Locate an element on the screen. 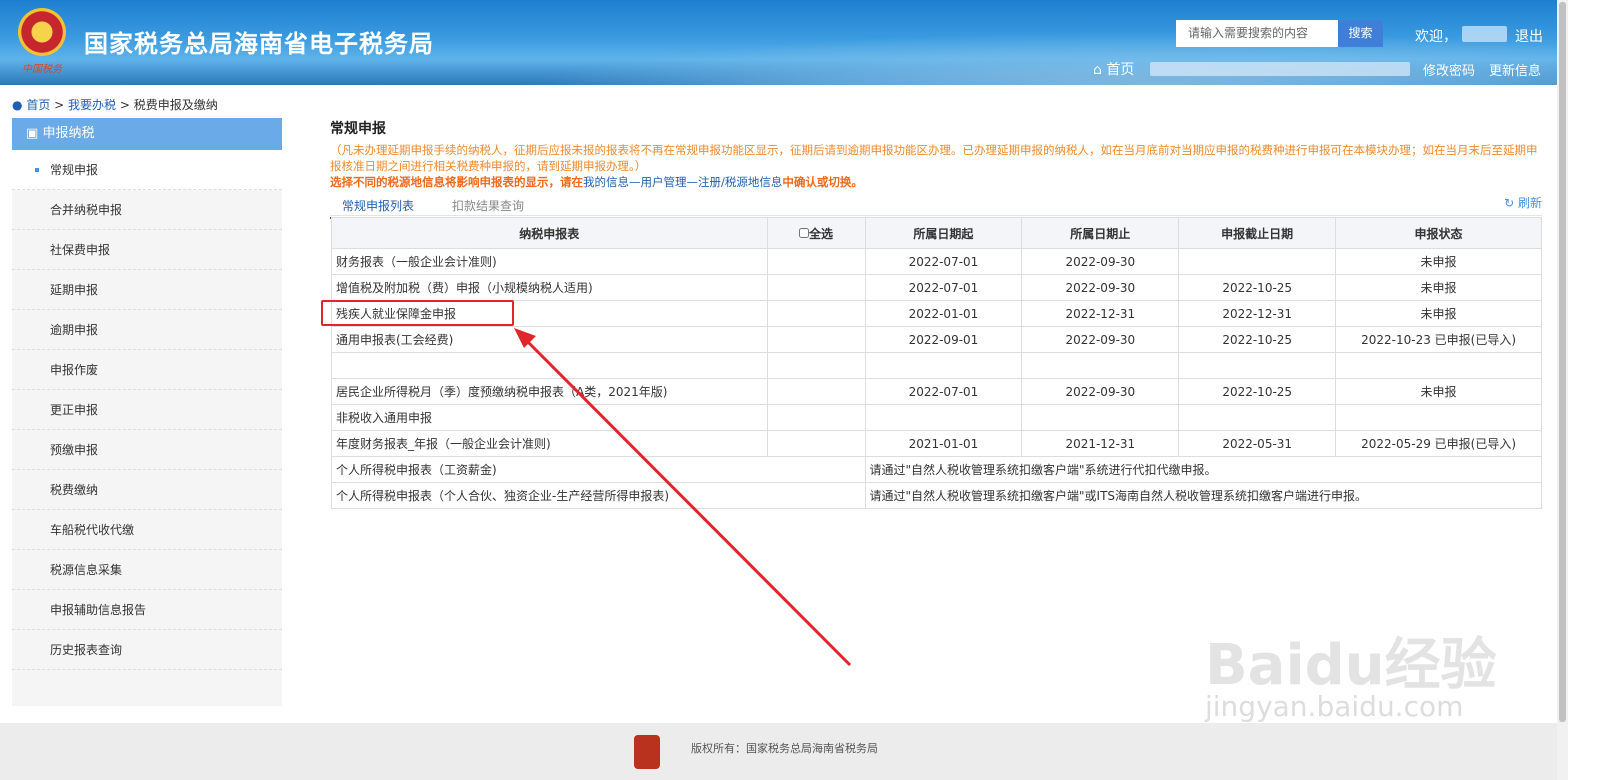 The width and height of the screenshot is (1600, 780). scrollbar-thumb is located at coordinates (1562, 362).